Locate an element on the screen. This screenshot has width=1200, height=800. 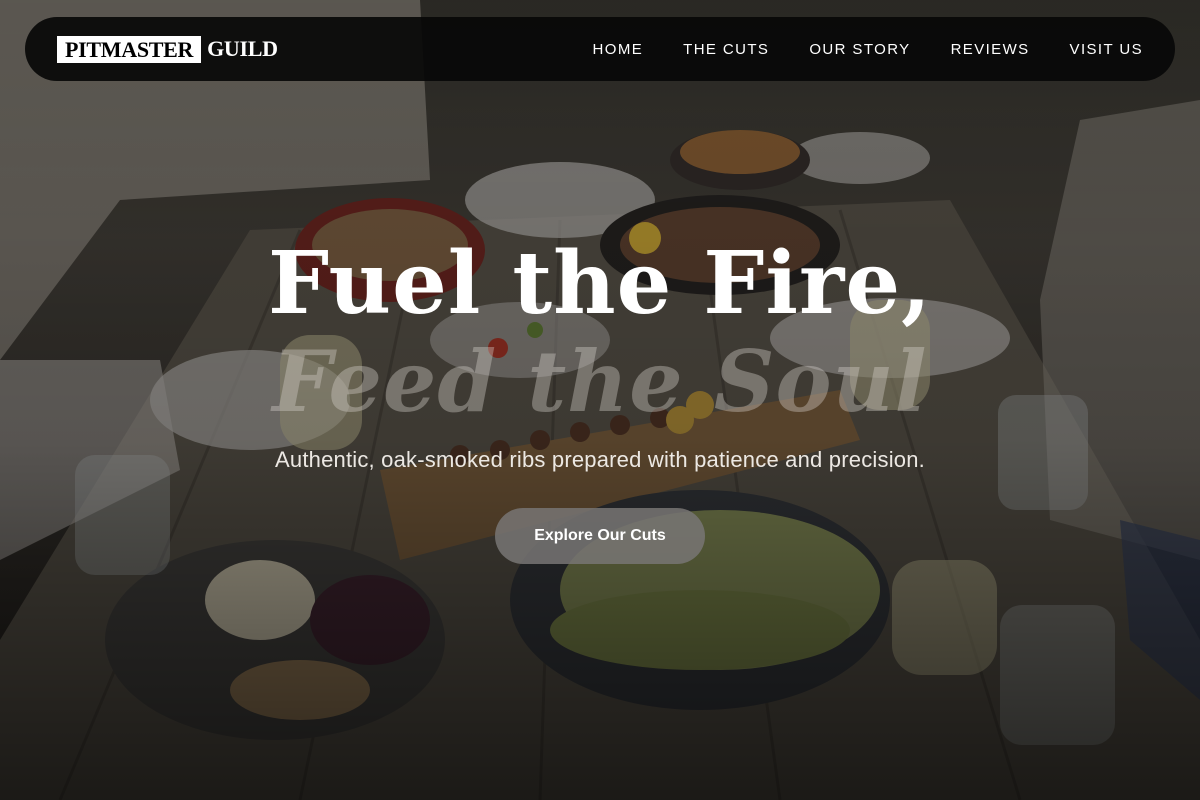
logo-text: GUILD is located at coordinates (242, 48).